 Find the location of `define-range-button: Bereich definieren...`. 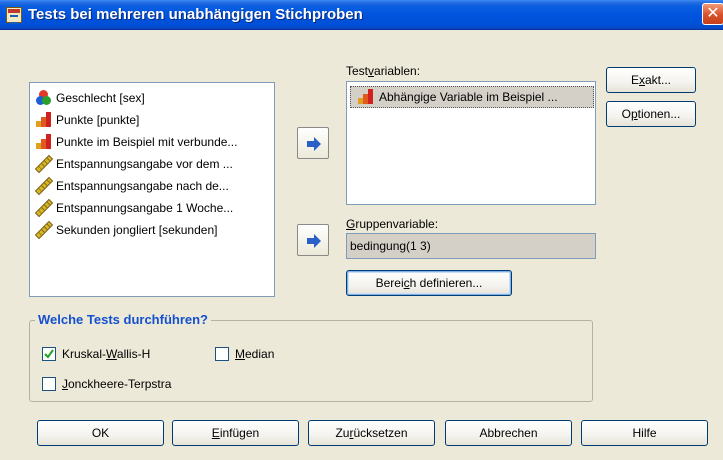

define-range-button: Bereich definieren... is located at coordinates (429, 283).